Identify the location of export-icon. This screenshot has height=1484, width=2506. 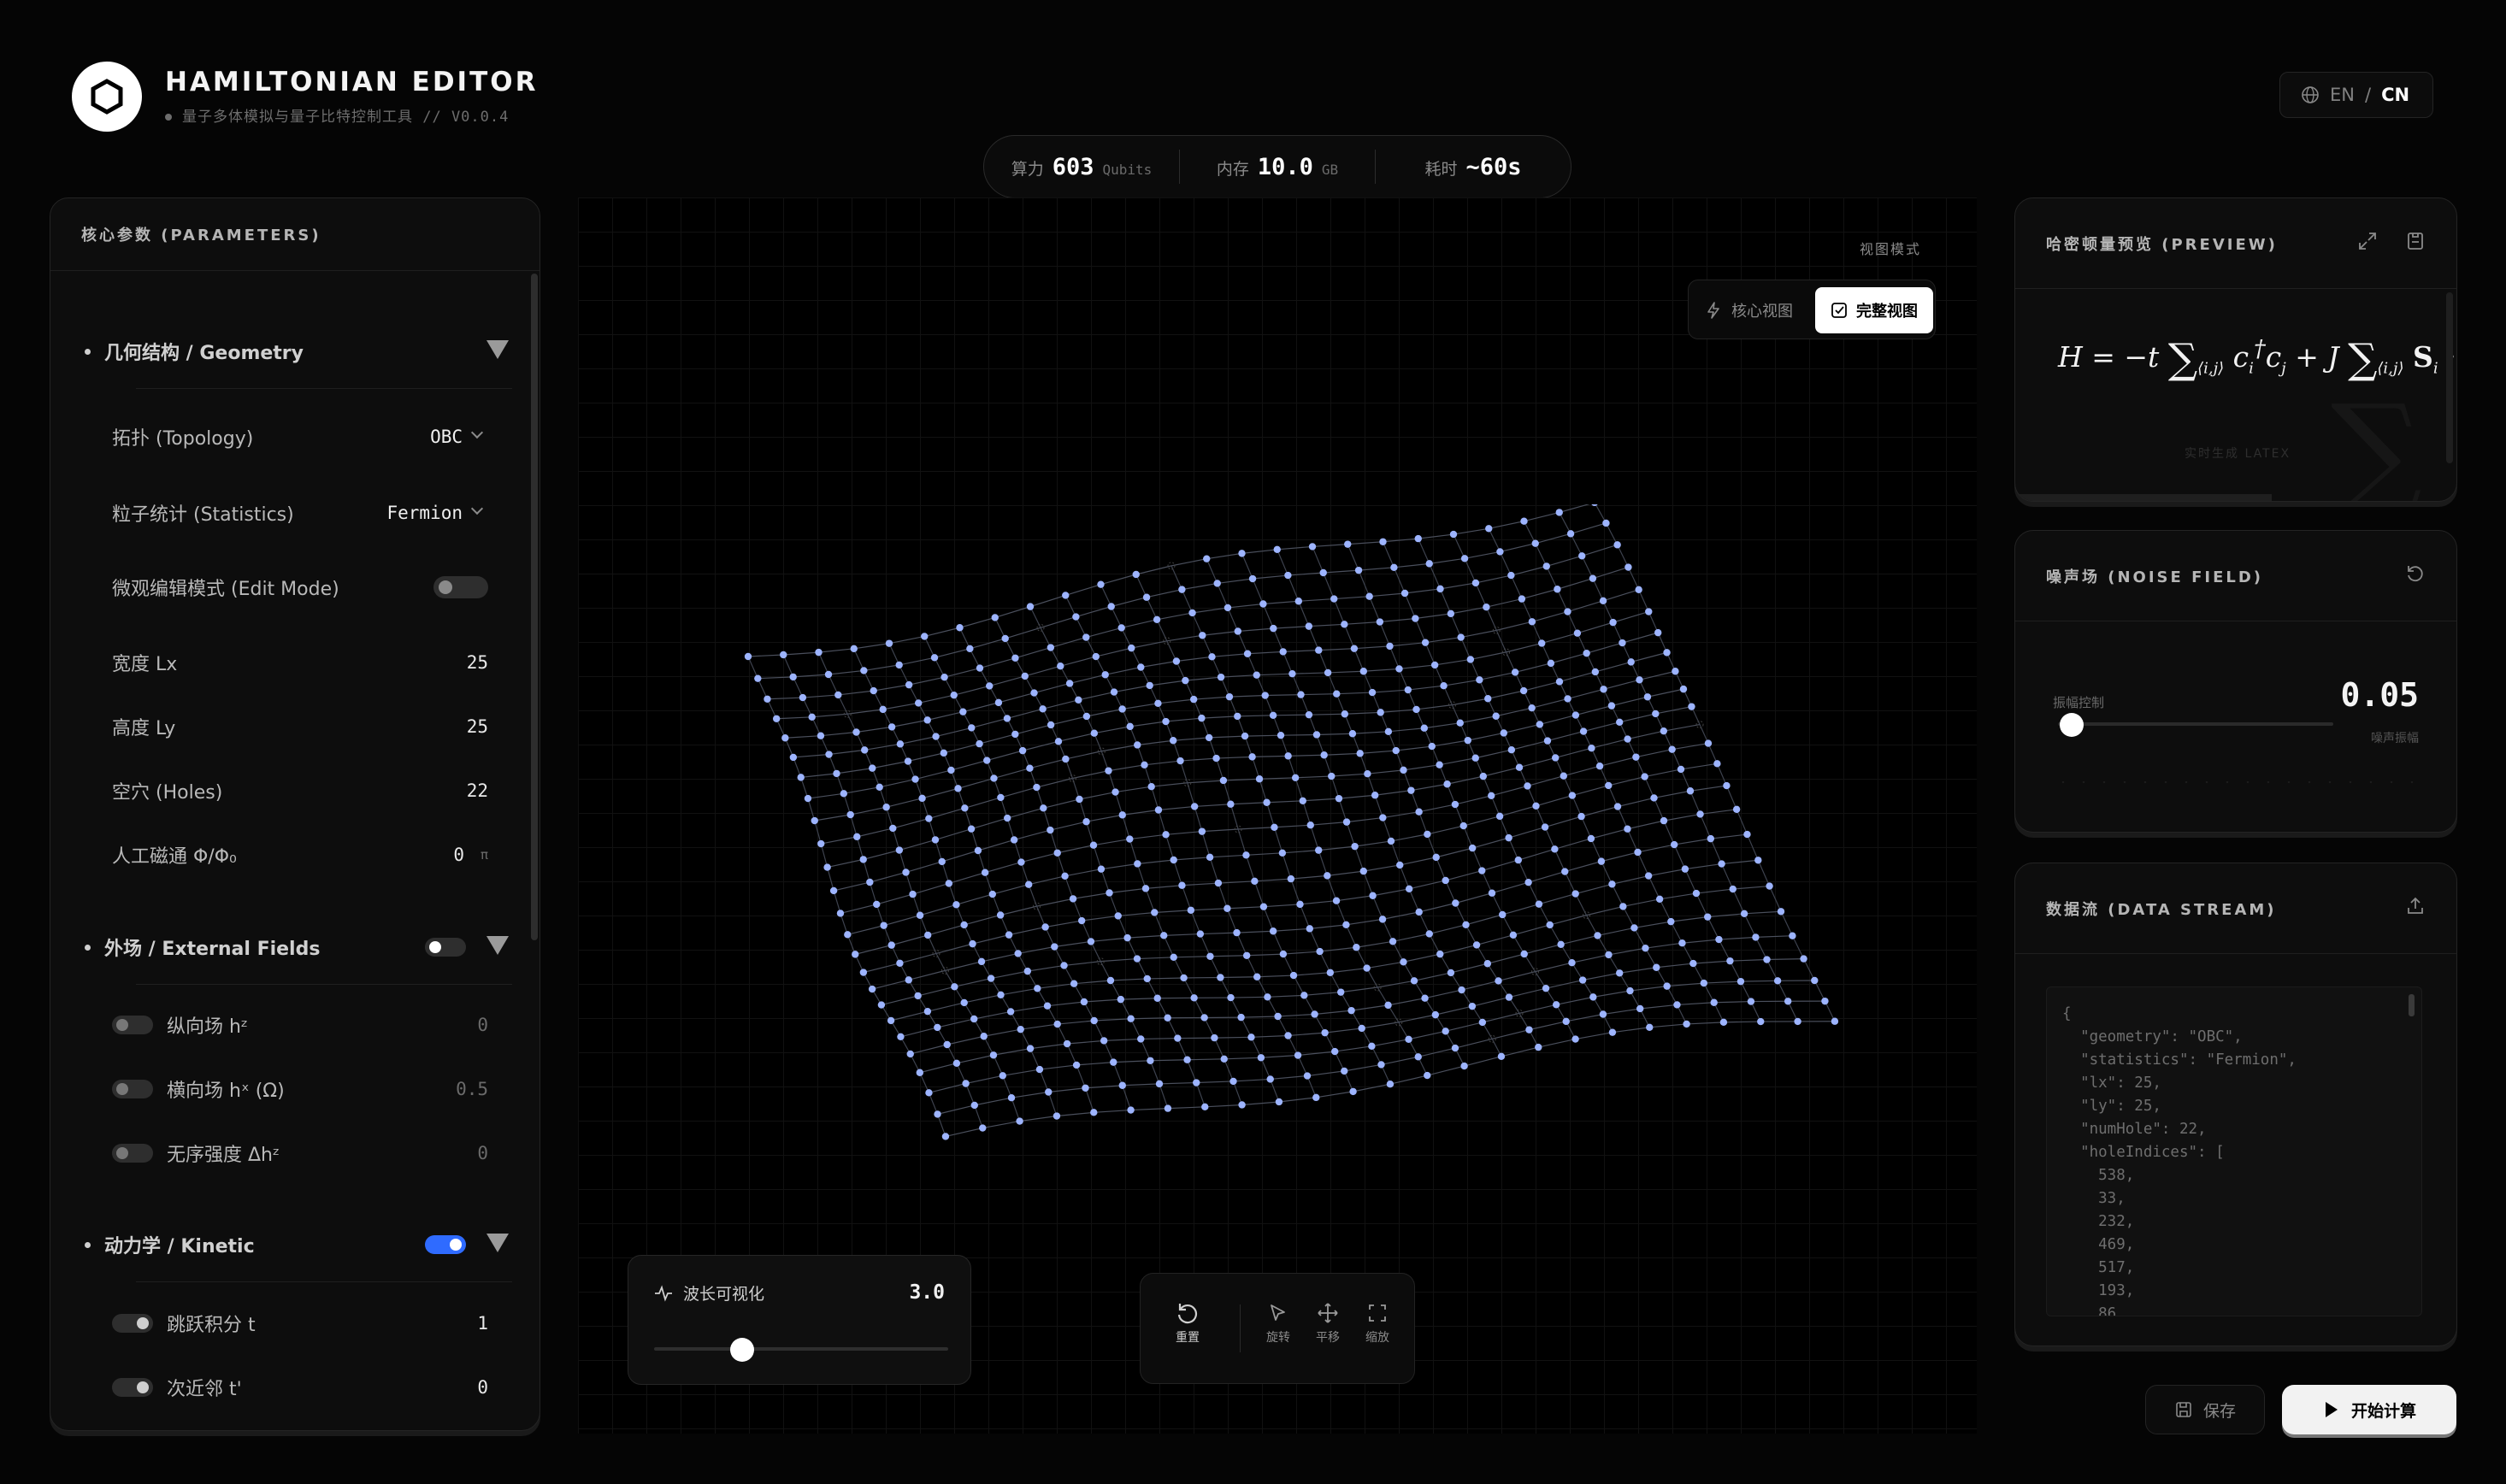
(2415, 241).